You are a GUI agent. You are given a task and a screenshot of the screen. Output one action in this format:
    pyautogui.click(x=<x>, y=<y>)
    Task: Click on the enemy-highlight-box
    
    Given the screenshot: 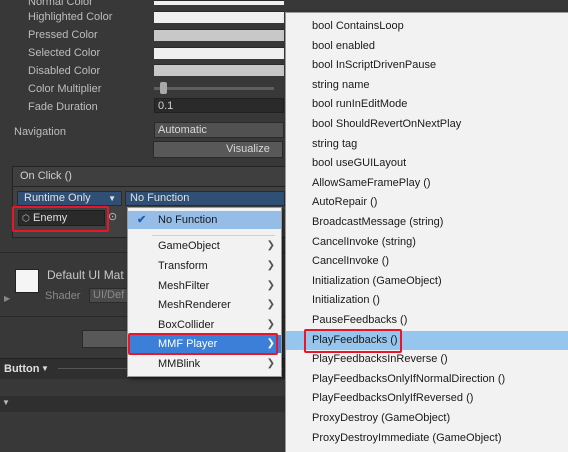 What is the action you would take?
    pyautogui.click(x=60, y=219)
    